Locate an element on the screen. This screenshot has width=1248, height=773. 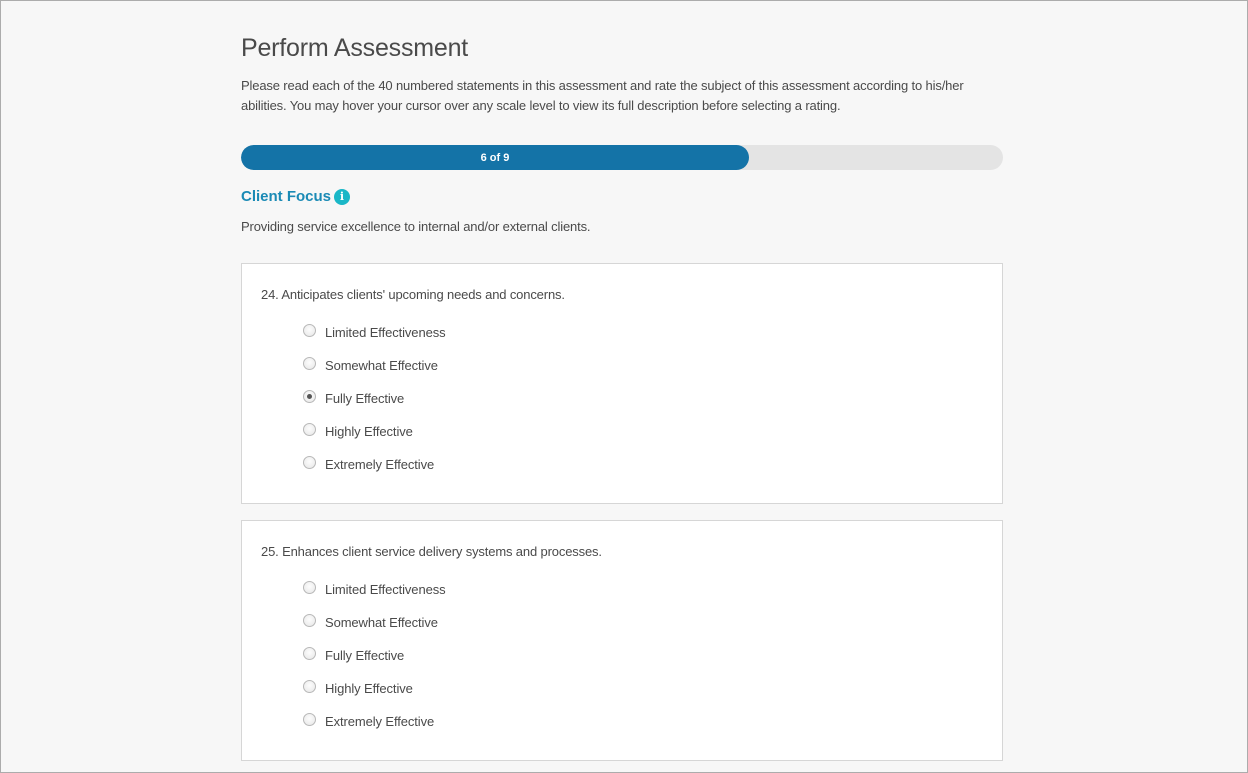
progress-label: 6 of 9 is located at coordinates (495, 157).